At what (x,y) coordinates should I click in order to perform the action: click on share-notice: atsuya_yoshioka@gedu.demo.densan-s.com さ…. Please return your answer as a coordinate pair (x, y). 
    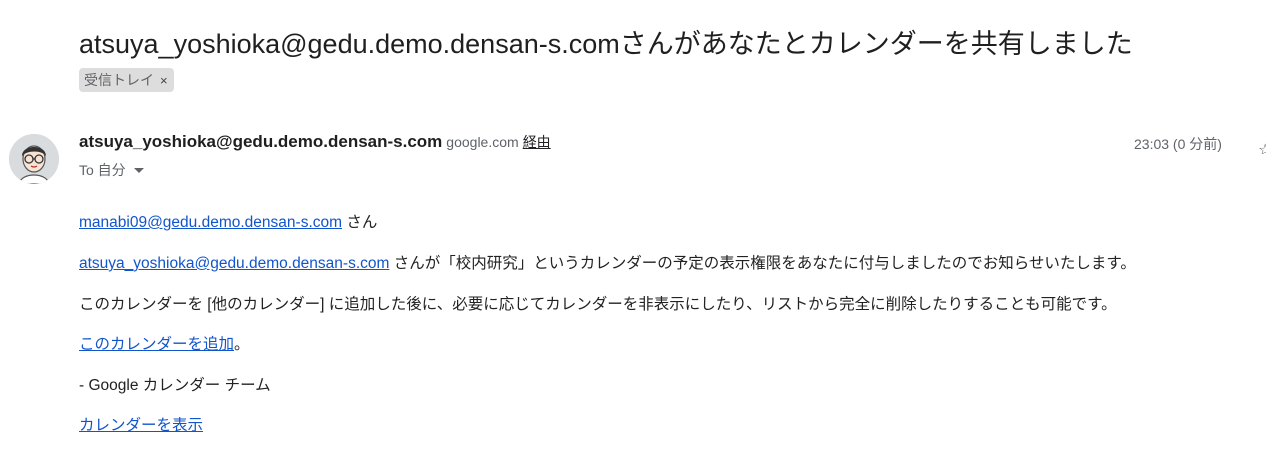
    Looking at the image, I should click on (607, 262).